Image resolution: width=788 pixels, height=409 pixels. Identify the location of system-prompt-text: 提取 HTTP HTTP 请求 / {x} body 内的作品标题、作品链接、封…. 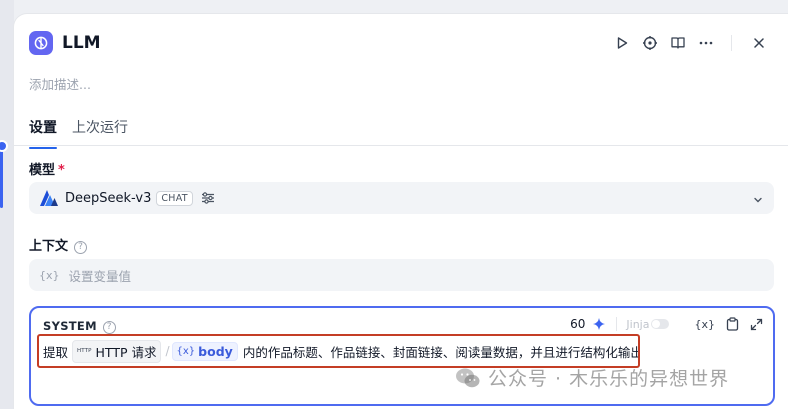
(338, 351).